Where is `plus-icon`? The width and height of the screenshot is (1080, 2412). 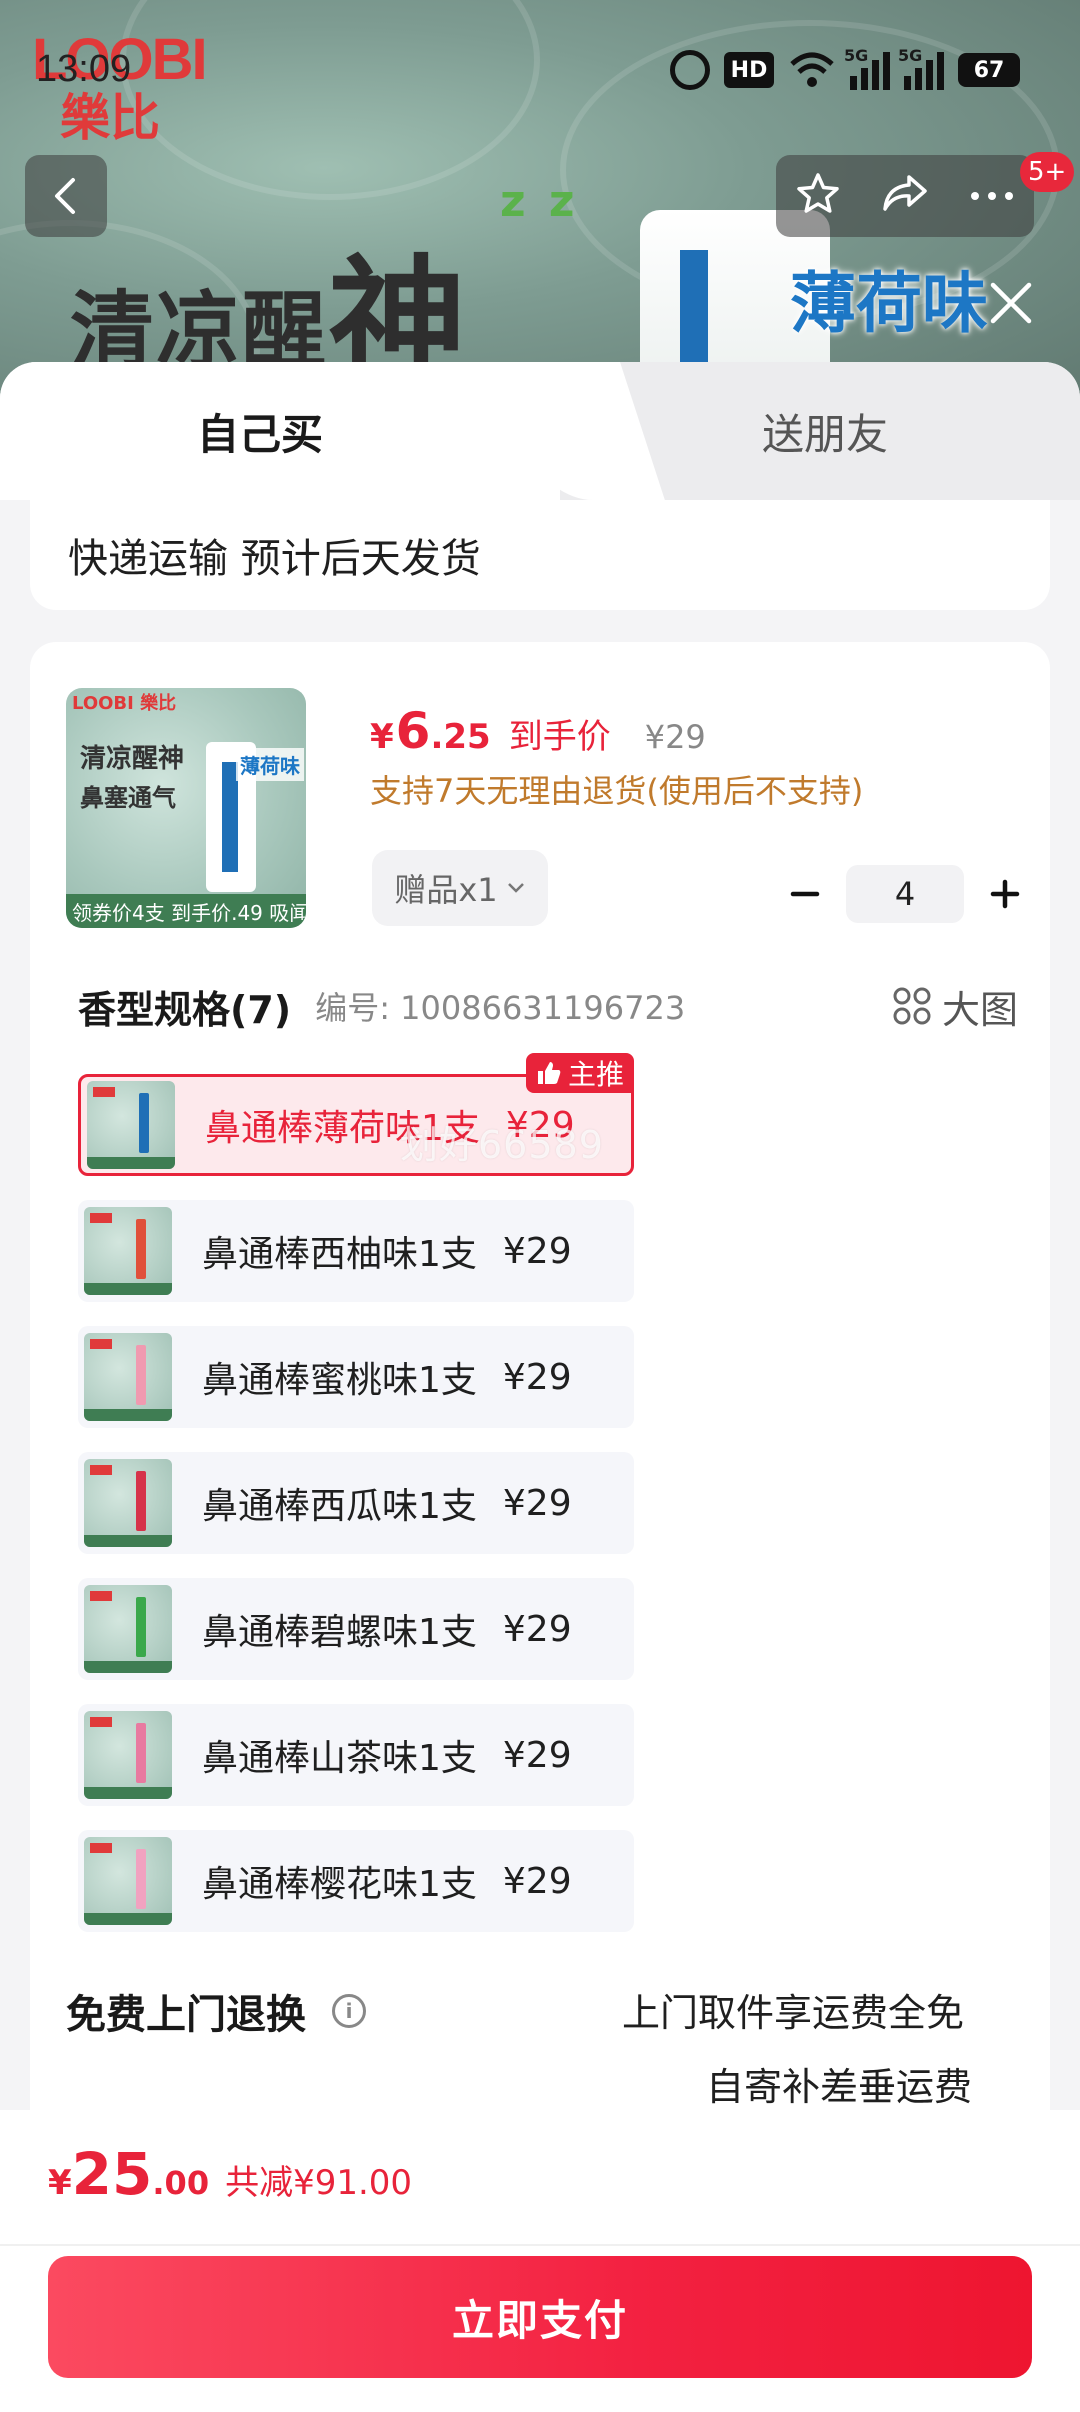
plus-icon is located at coordinates (1005, 894).